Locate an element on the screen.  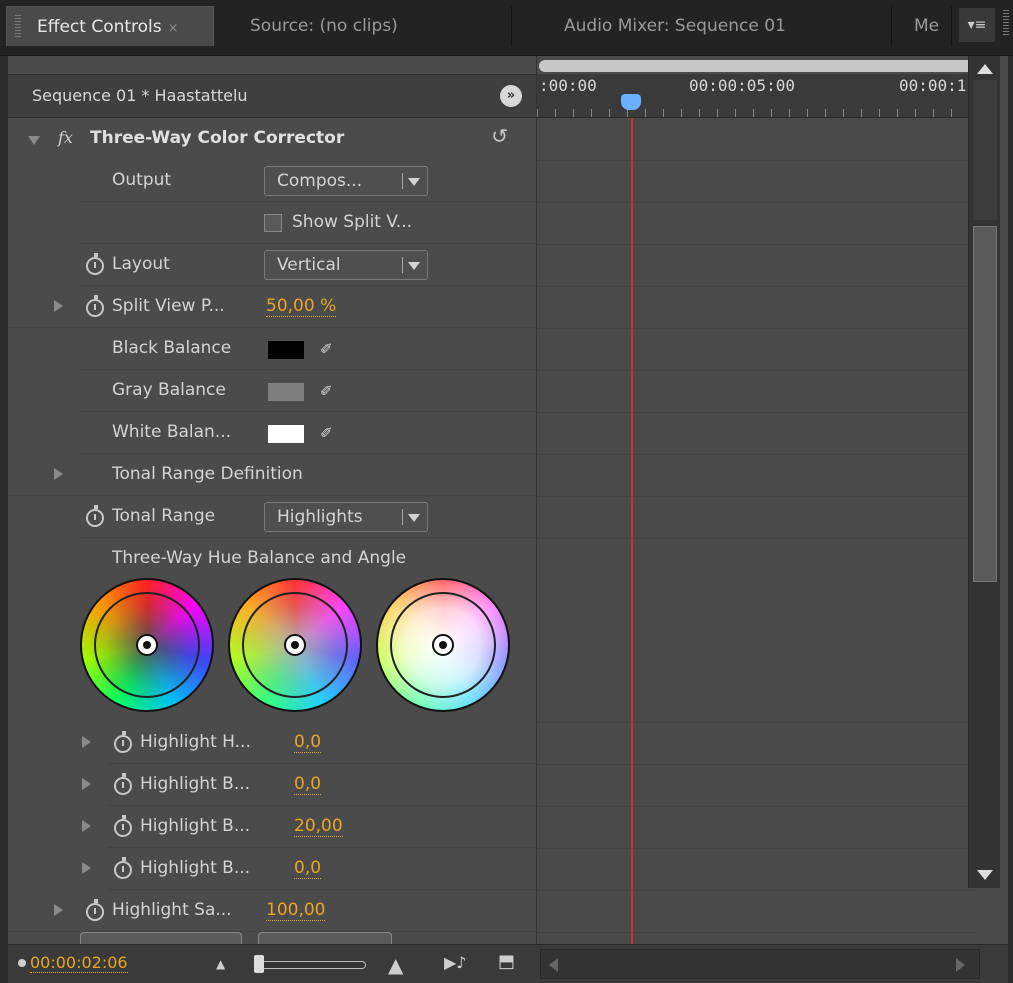
black-balance-row: Black Balance ✐ is located at coordinates (308, 349).